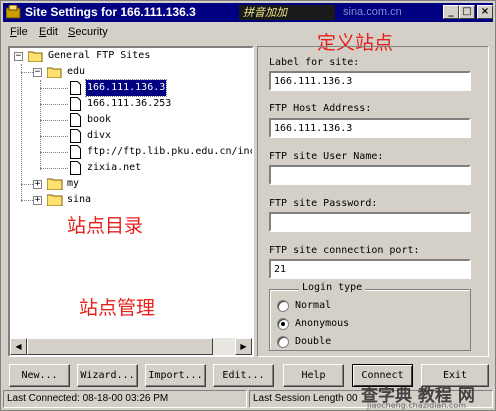  I want to click on label-for-site-label: Label for site:, so click(314, 62).